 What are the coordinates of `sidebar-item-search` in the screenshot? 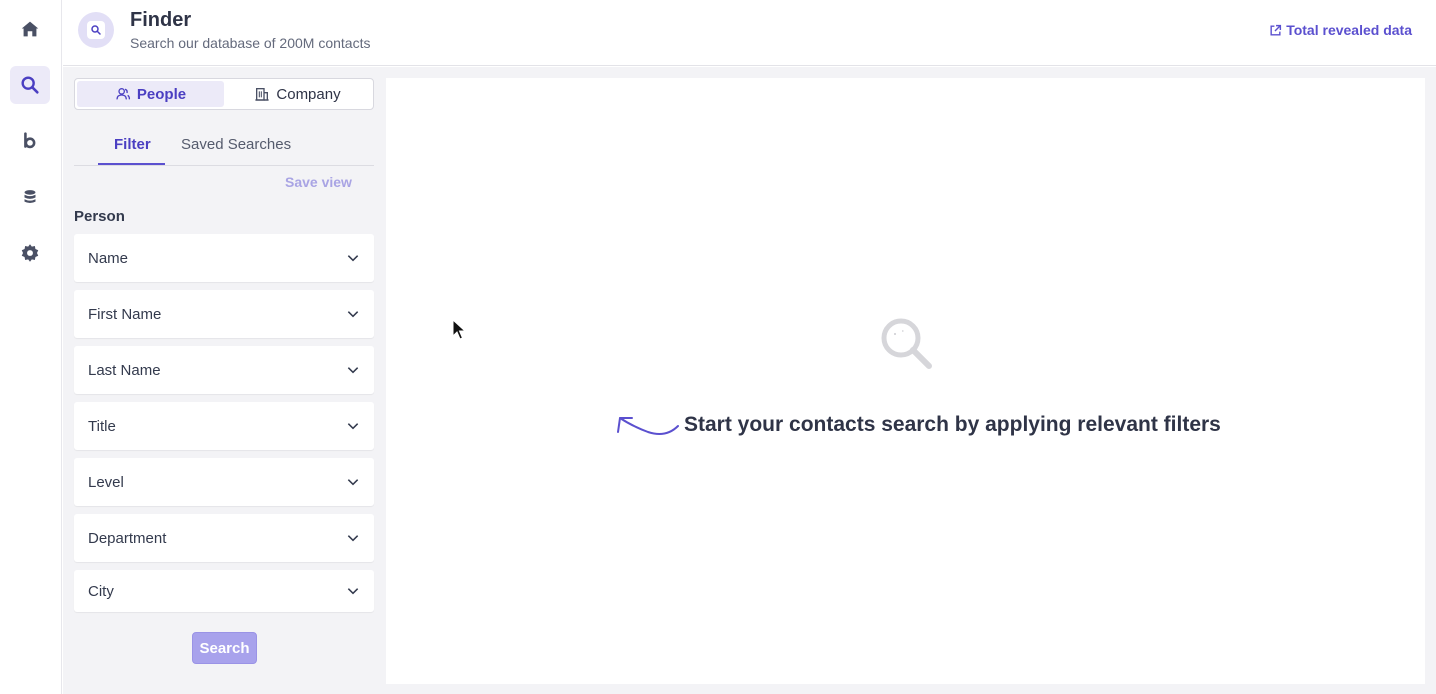 It's located at (30, 85).